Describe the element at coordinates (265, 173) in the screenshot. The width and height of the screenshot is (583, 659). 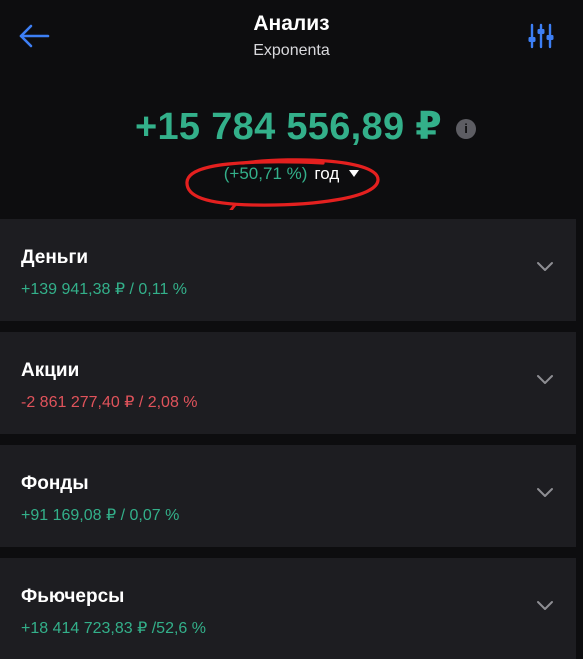
I see `period-percent: (+50,71 %)` at that location.